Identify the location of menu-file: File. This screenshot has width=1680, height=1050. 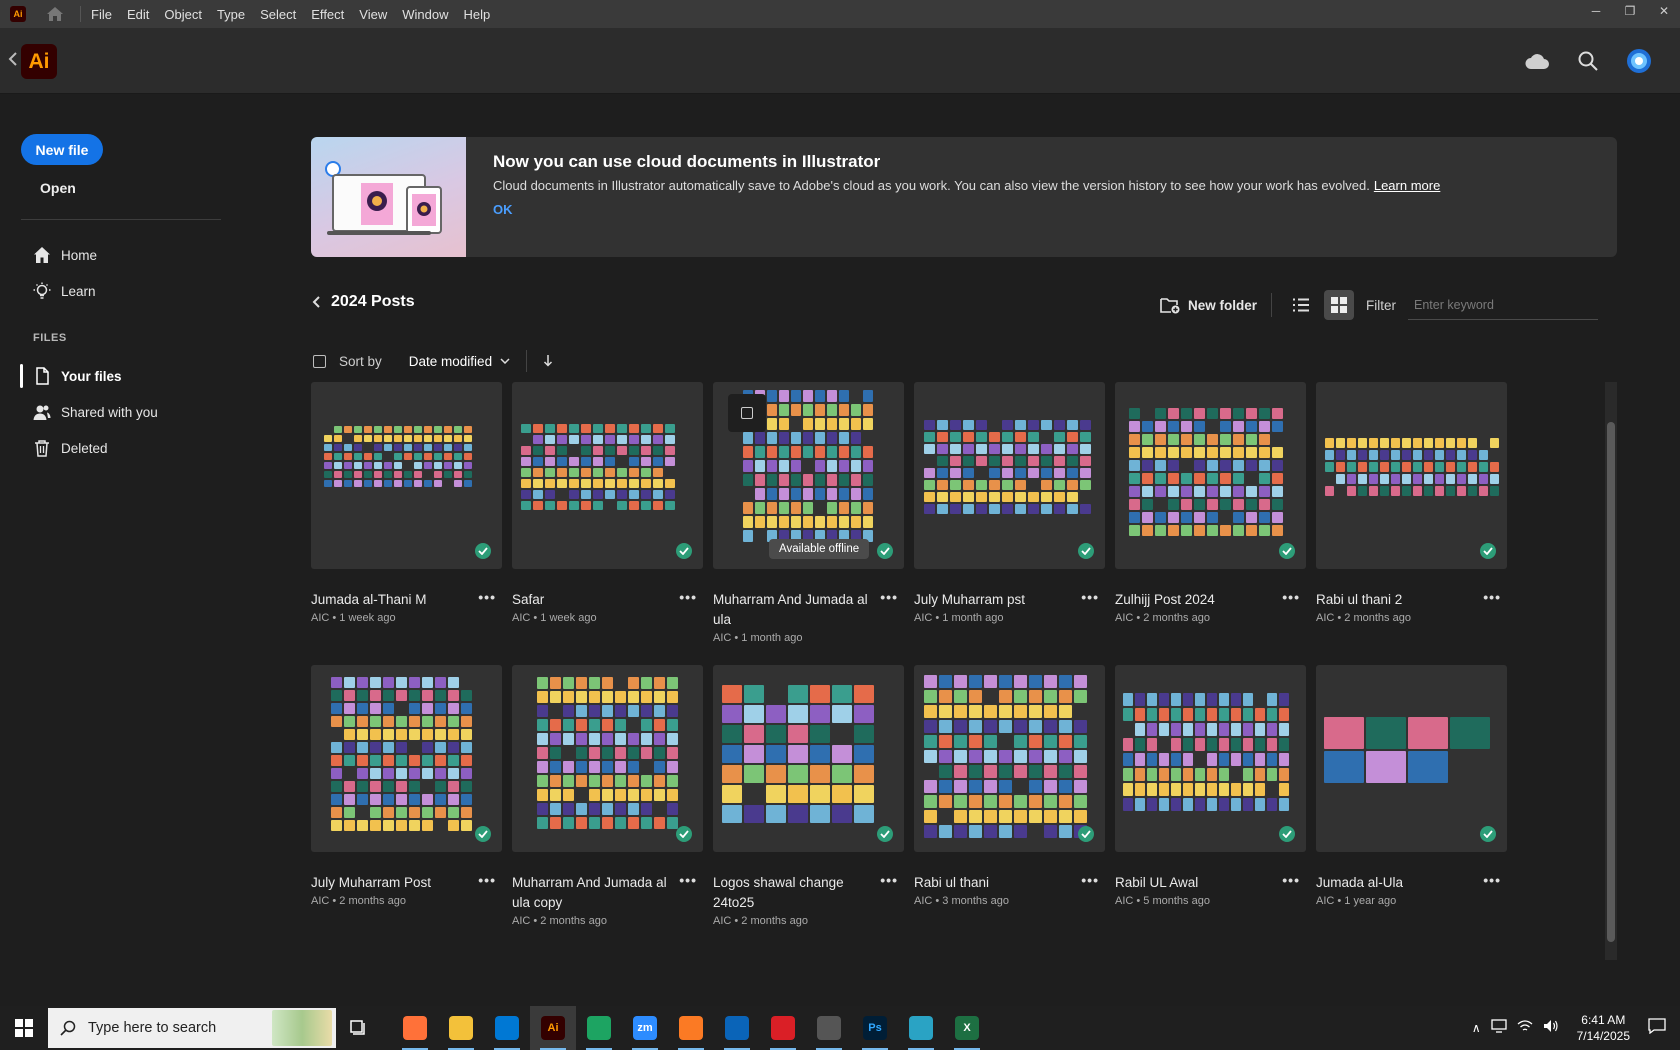
(101, 14).